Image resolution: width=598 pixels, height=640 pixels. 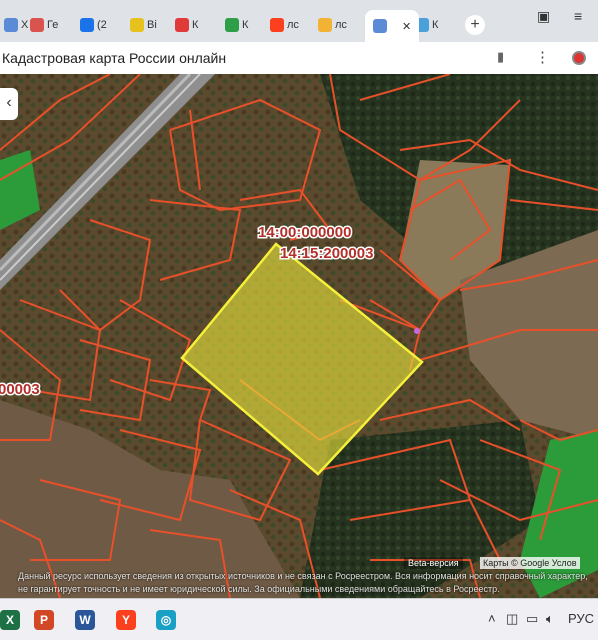 What do you see at coordinates (543, 16) in the screenshot?
I see `collections-icon: ▣` at bounding box center [543, 16].